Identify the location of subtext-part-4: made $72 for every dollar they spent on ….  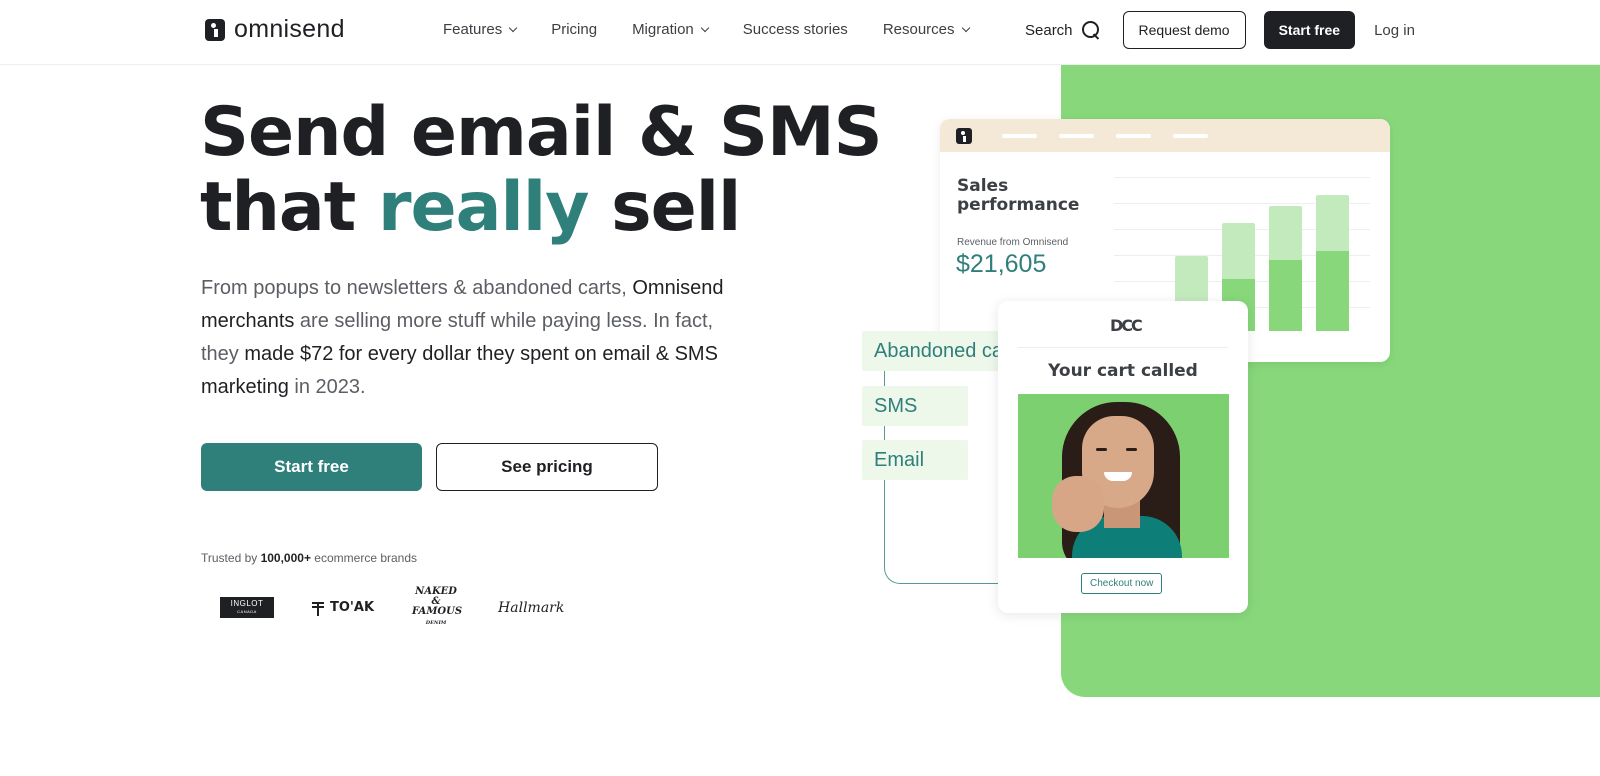
(459, 370).